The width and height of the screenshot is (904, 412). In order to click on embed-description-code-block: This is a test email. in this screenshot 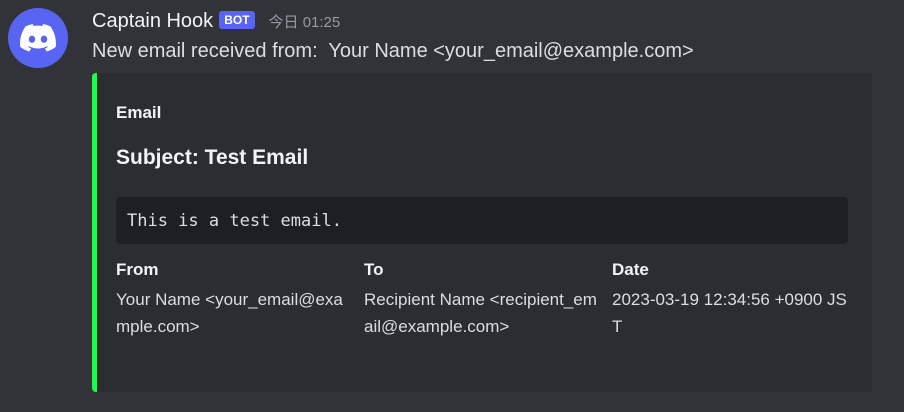, I will do `click(482, 220)`.